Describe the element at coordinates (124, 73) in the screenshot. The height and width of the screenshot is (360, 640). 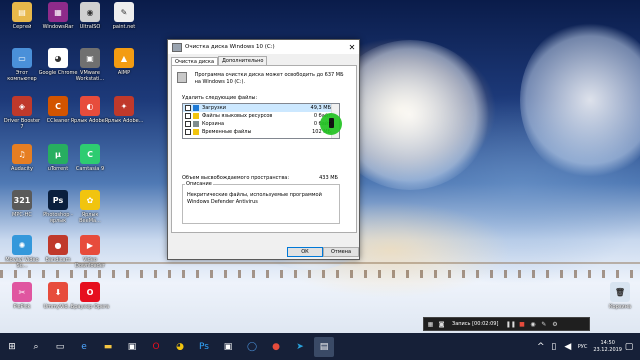
I see `desktop-icon-label: AIMP` at that location.